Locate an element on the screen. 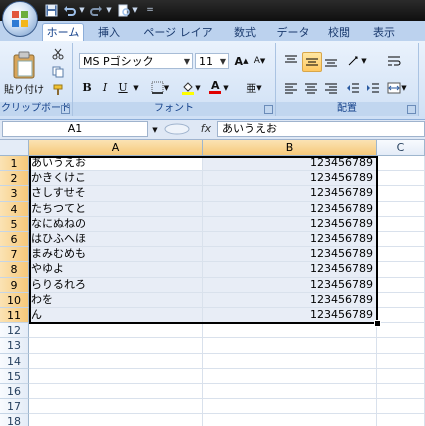 This screenshot has height=426, width=425. cell-a: ん is located at coordinates (116, 316).